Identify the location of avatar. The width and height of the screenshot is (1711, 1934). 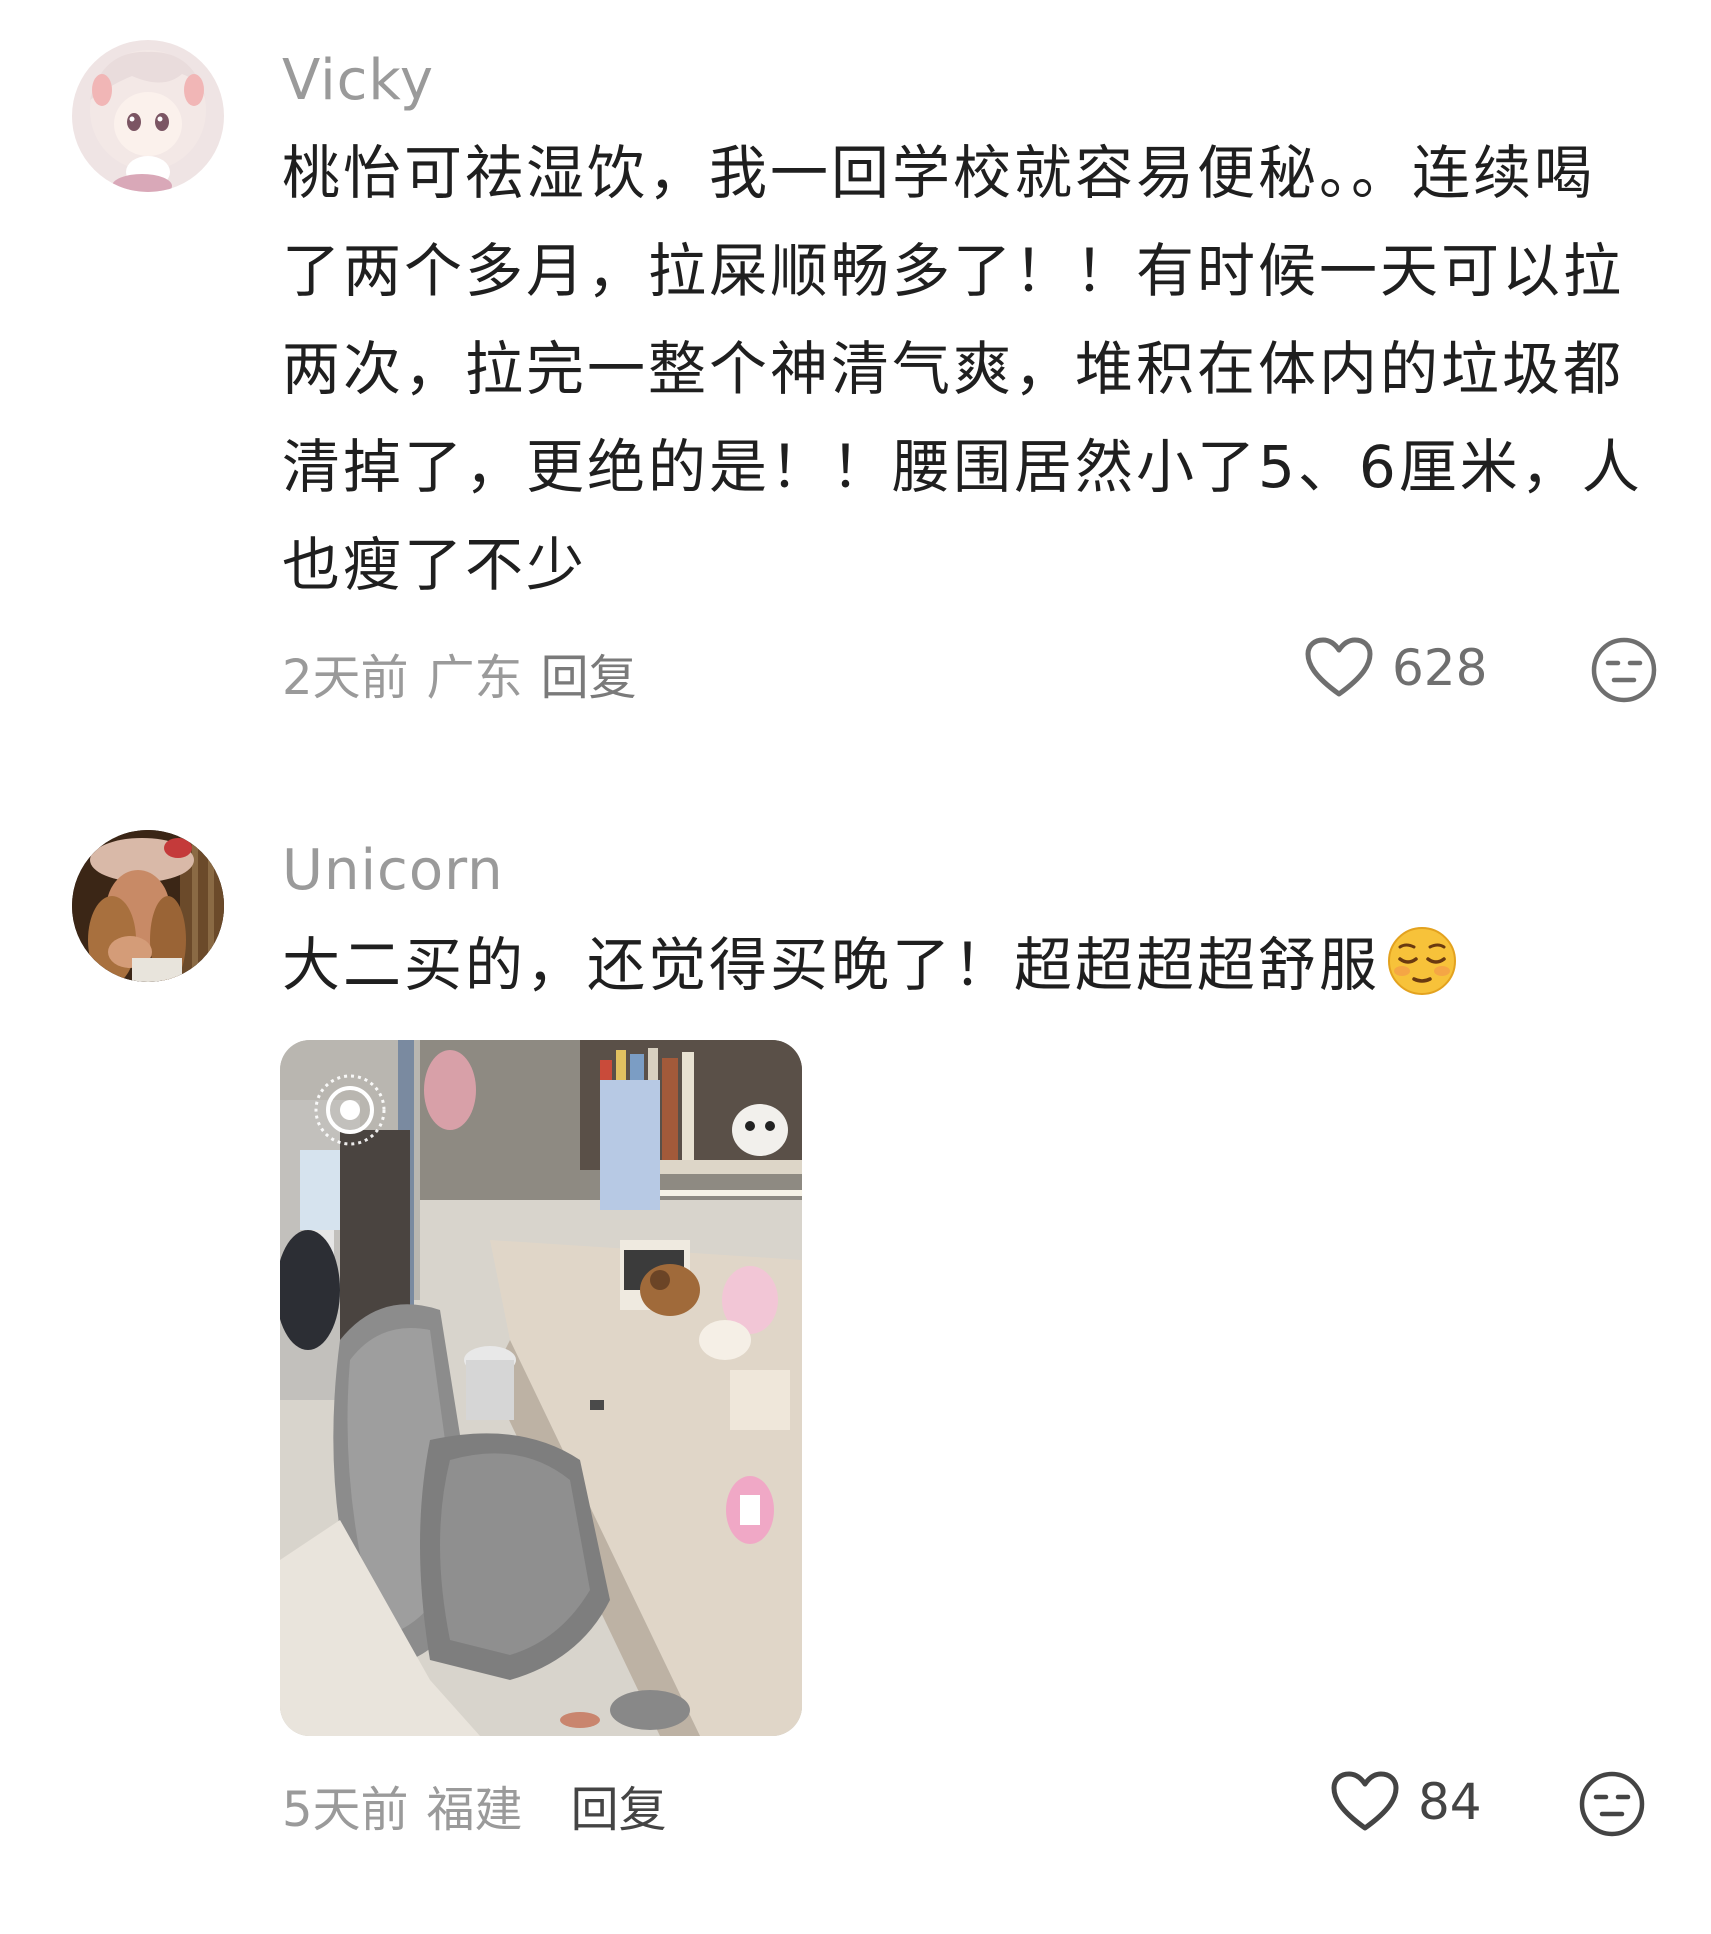
(148, 906).